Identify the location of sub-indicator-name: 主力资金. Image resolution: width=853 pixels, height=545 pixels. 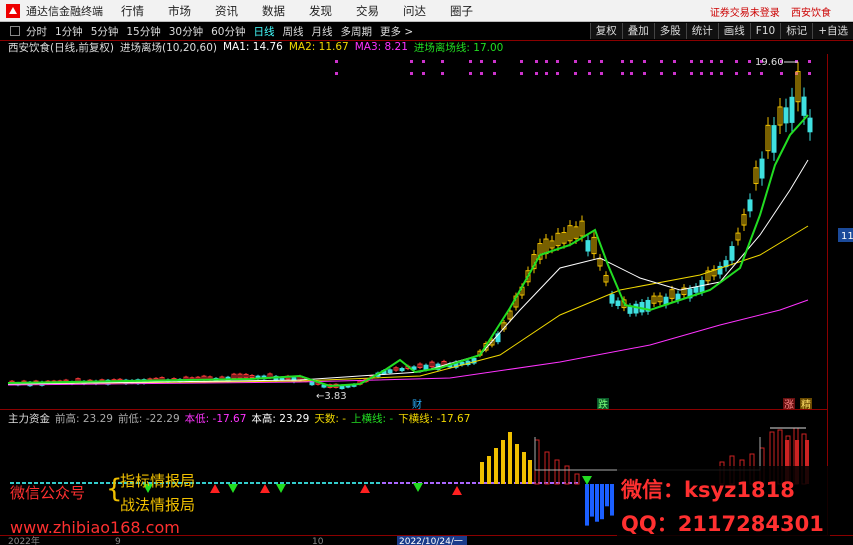
(29, 418).